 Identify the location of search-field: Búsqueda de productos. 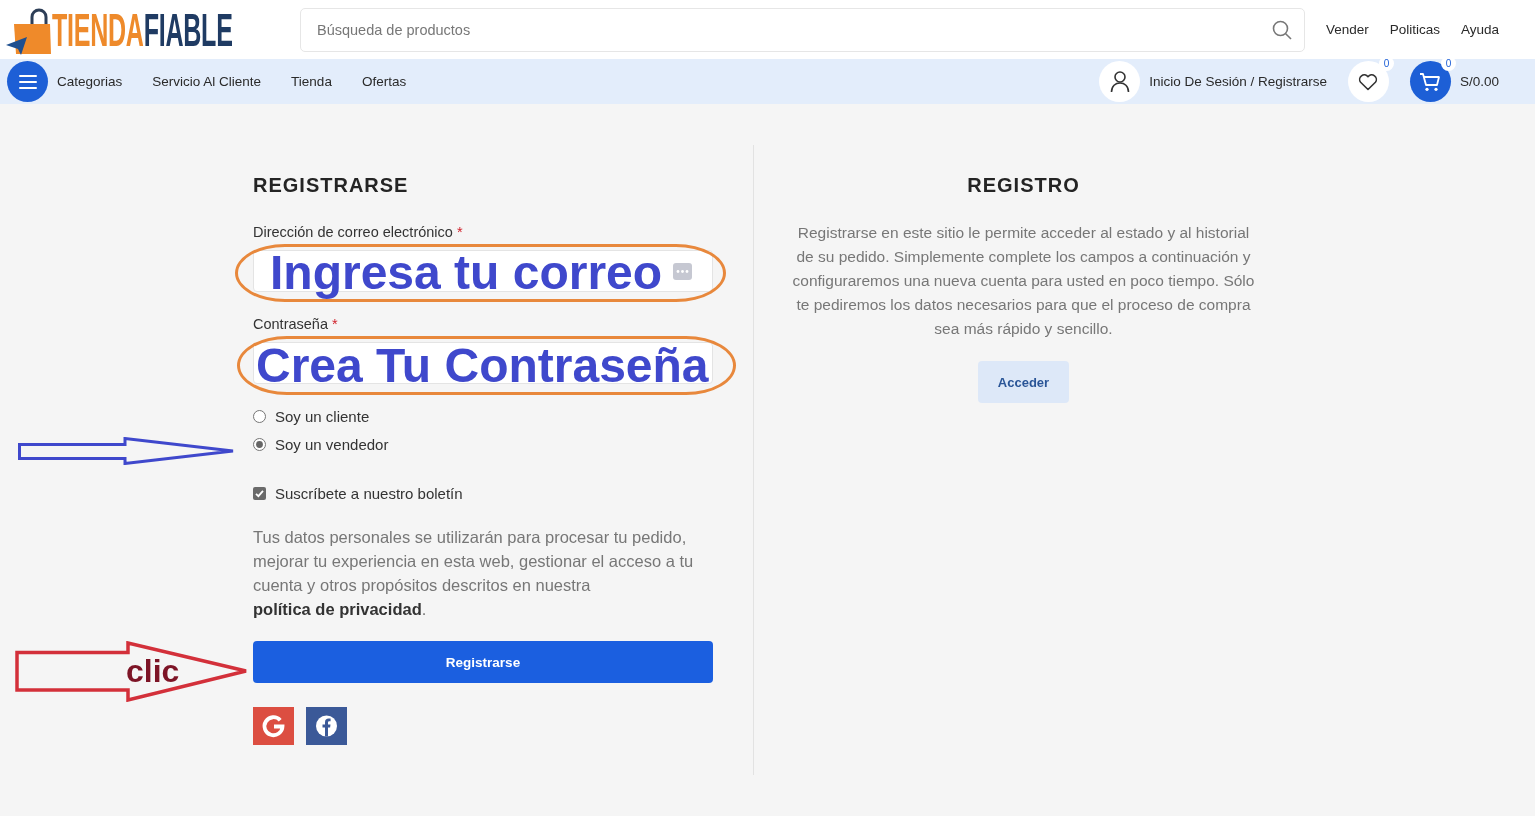
(802, 29).